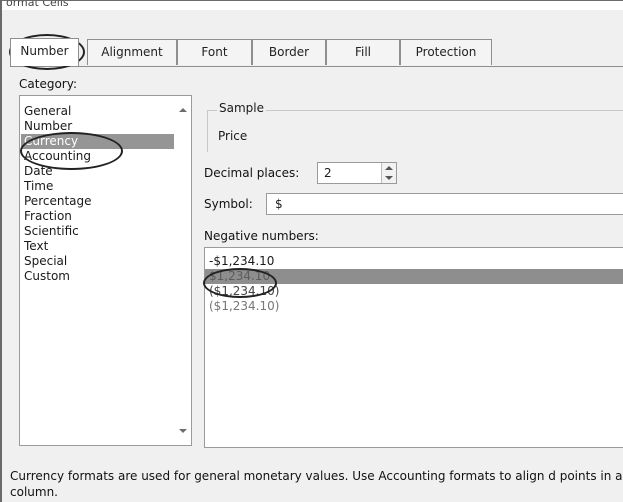 The height and width of the screenshot is (502, 623). I want to click on category-item-fraction: Fraction, so click(99, 216).